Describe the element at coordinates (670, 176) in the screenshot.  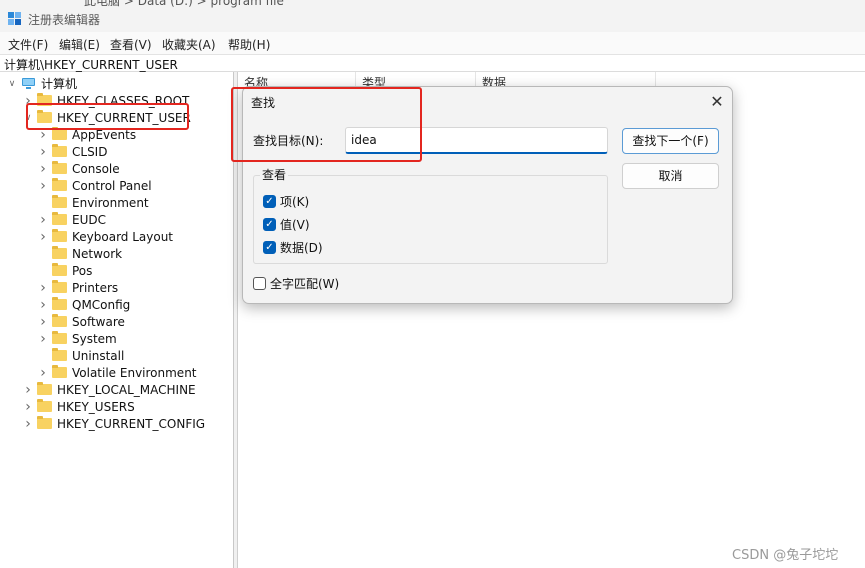
I see `cancel-button: 取消` at that location.